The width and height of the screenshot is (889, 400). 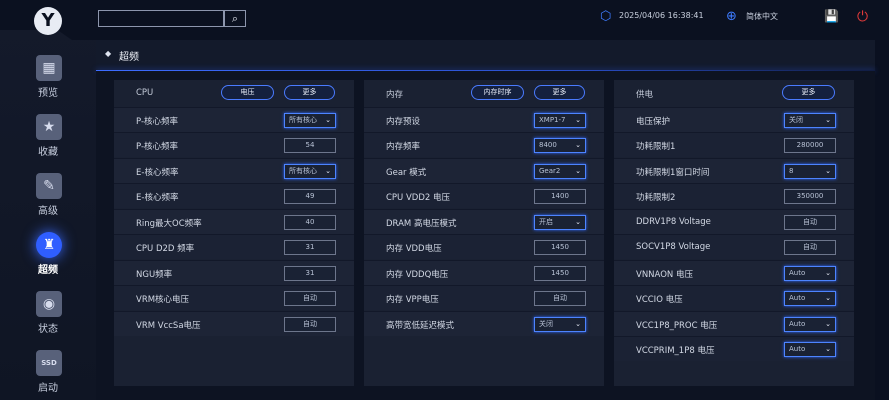 What do you see at coordinates (831, 16) in the screenshot?
I see `save-icon: 💾` at bounding box center [831, 16].